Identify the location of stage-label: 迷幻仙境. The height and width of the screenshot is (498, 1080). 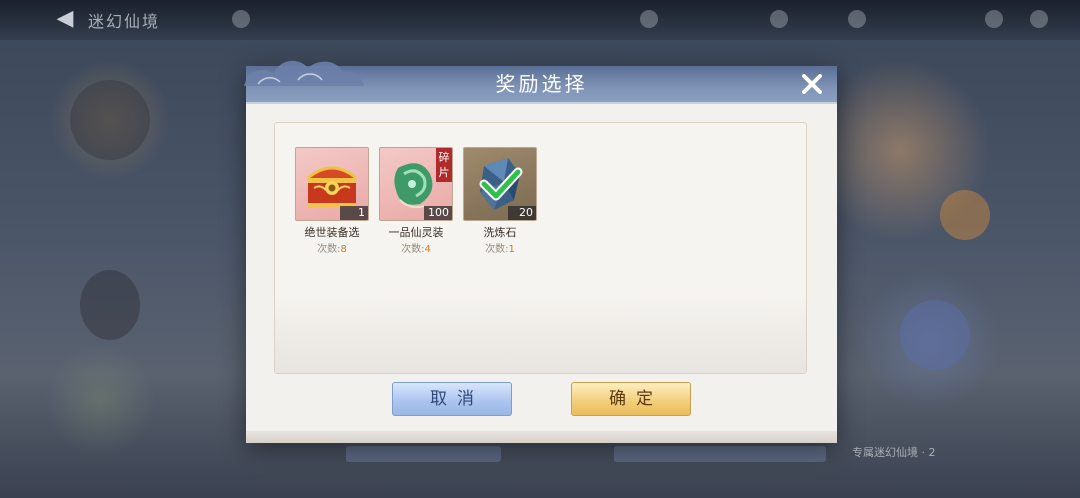
(124, 21).